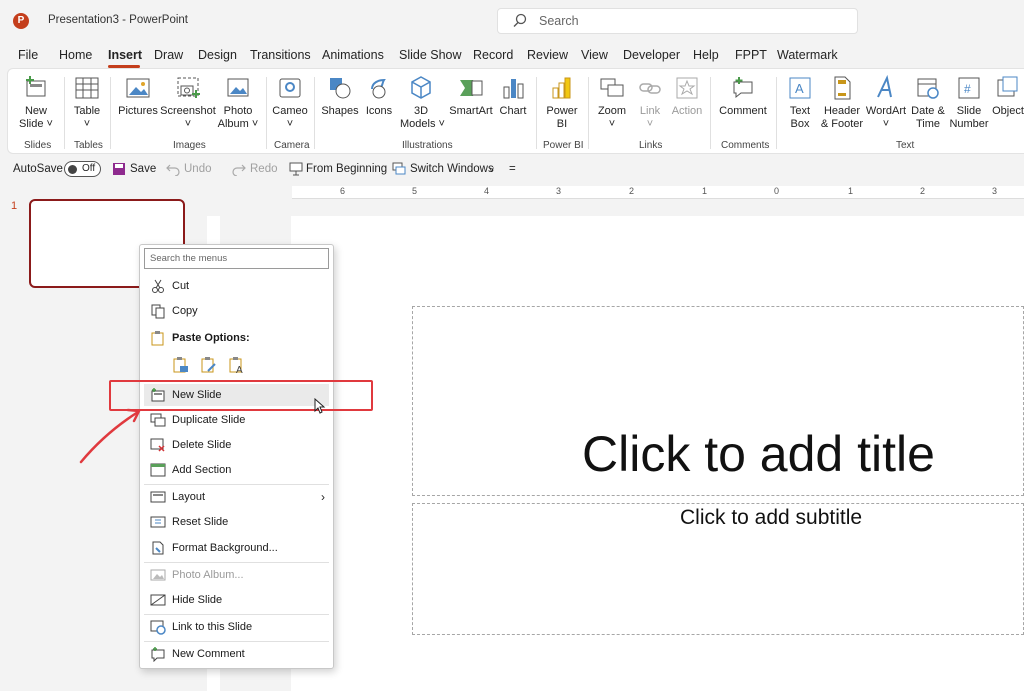  Describe the element at coordinates (38, 169) in the screenshot. I see `autosave-label: AutoSave` at that location.